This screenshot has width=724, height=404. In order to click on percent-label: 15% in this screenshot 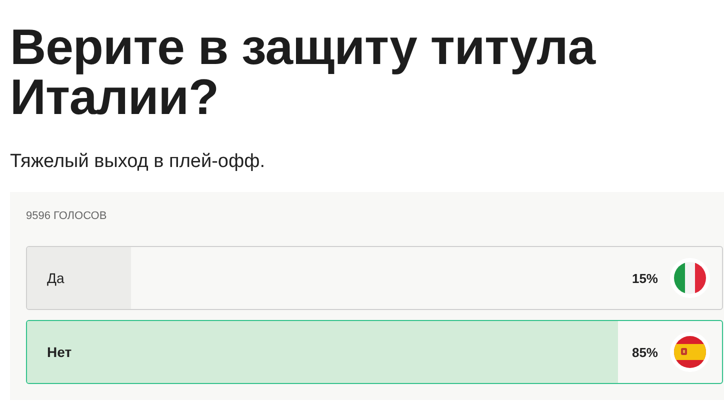, I will do `click(645, 278)`.